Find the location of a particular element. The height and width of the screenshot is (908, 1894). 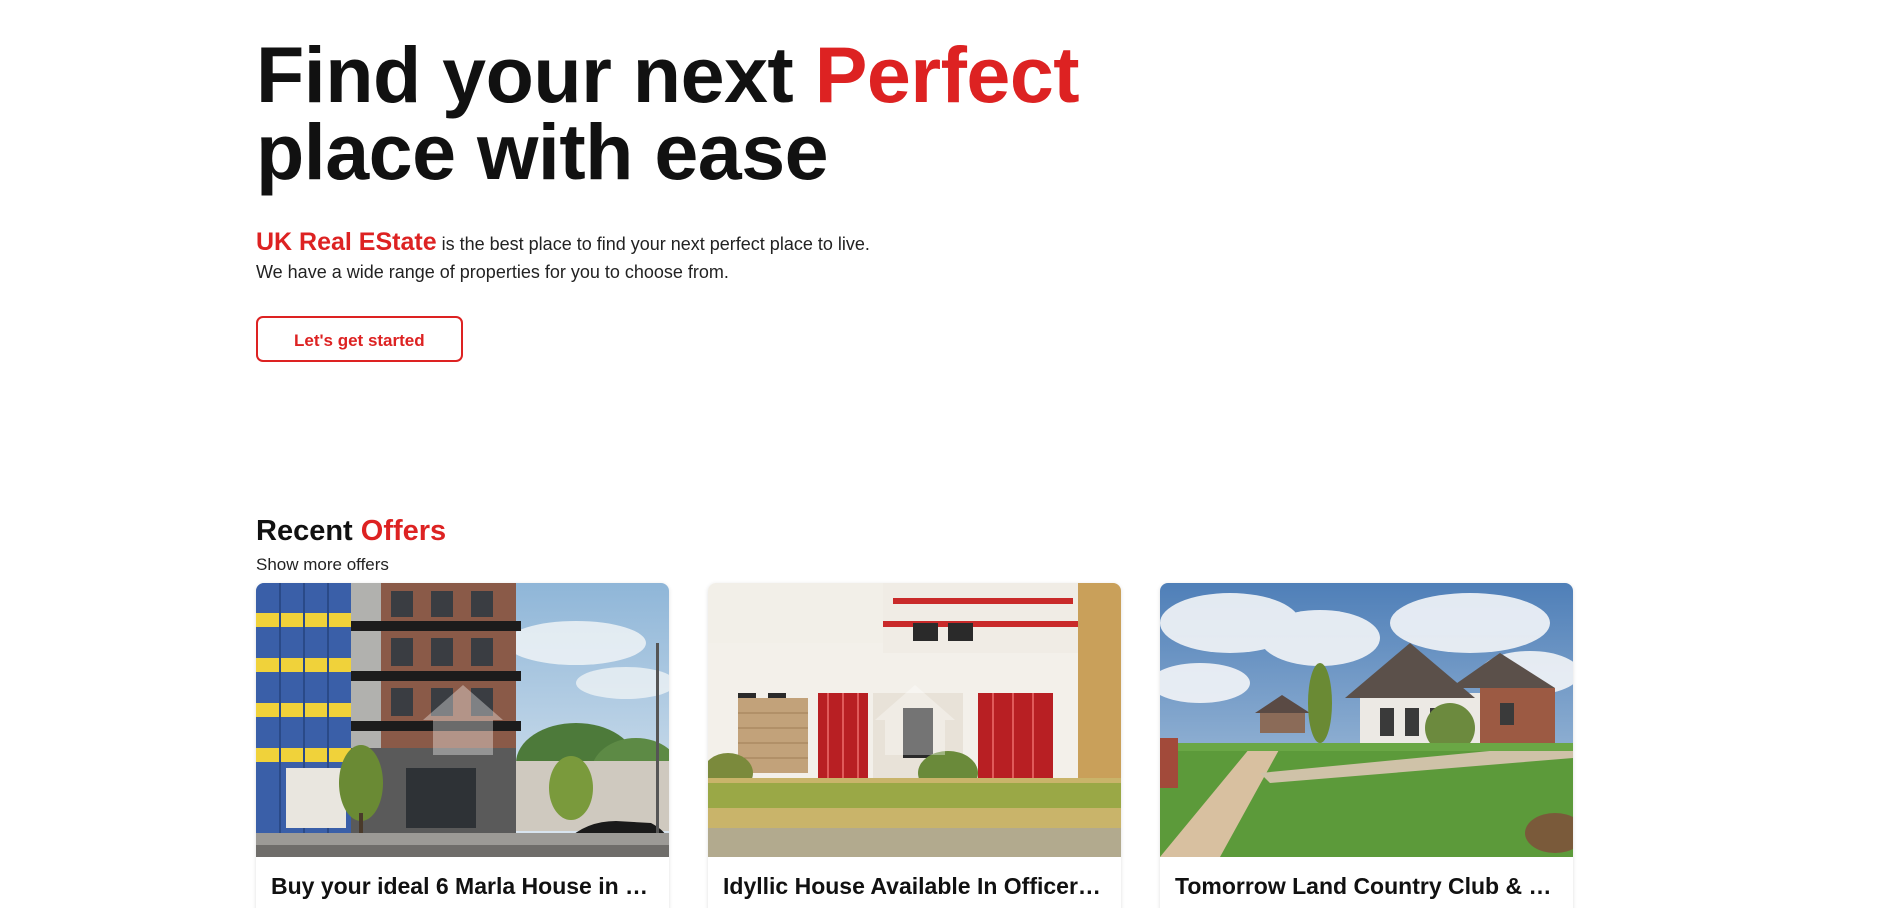

recent-offers-section: Recent Offers Show more offers is located at coordinates (921, 544).